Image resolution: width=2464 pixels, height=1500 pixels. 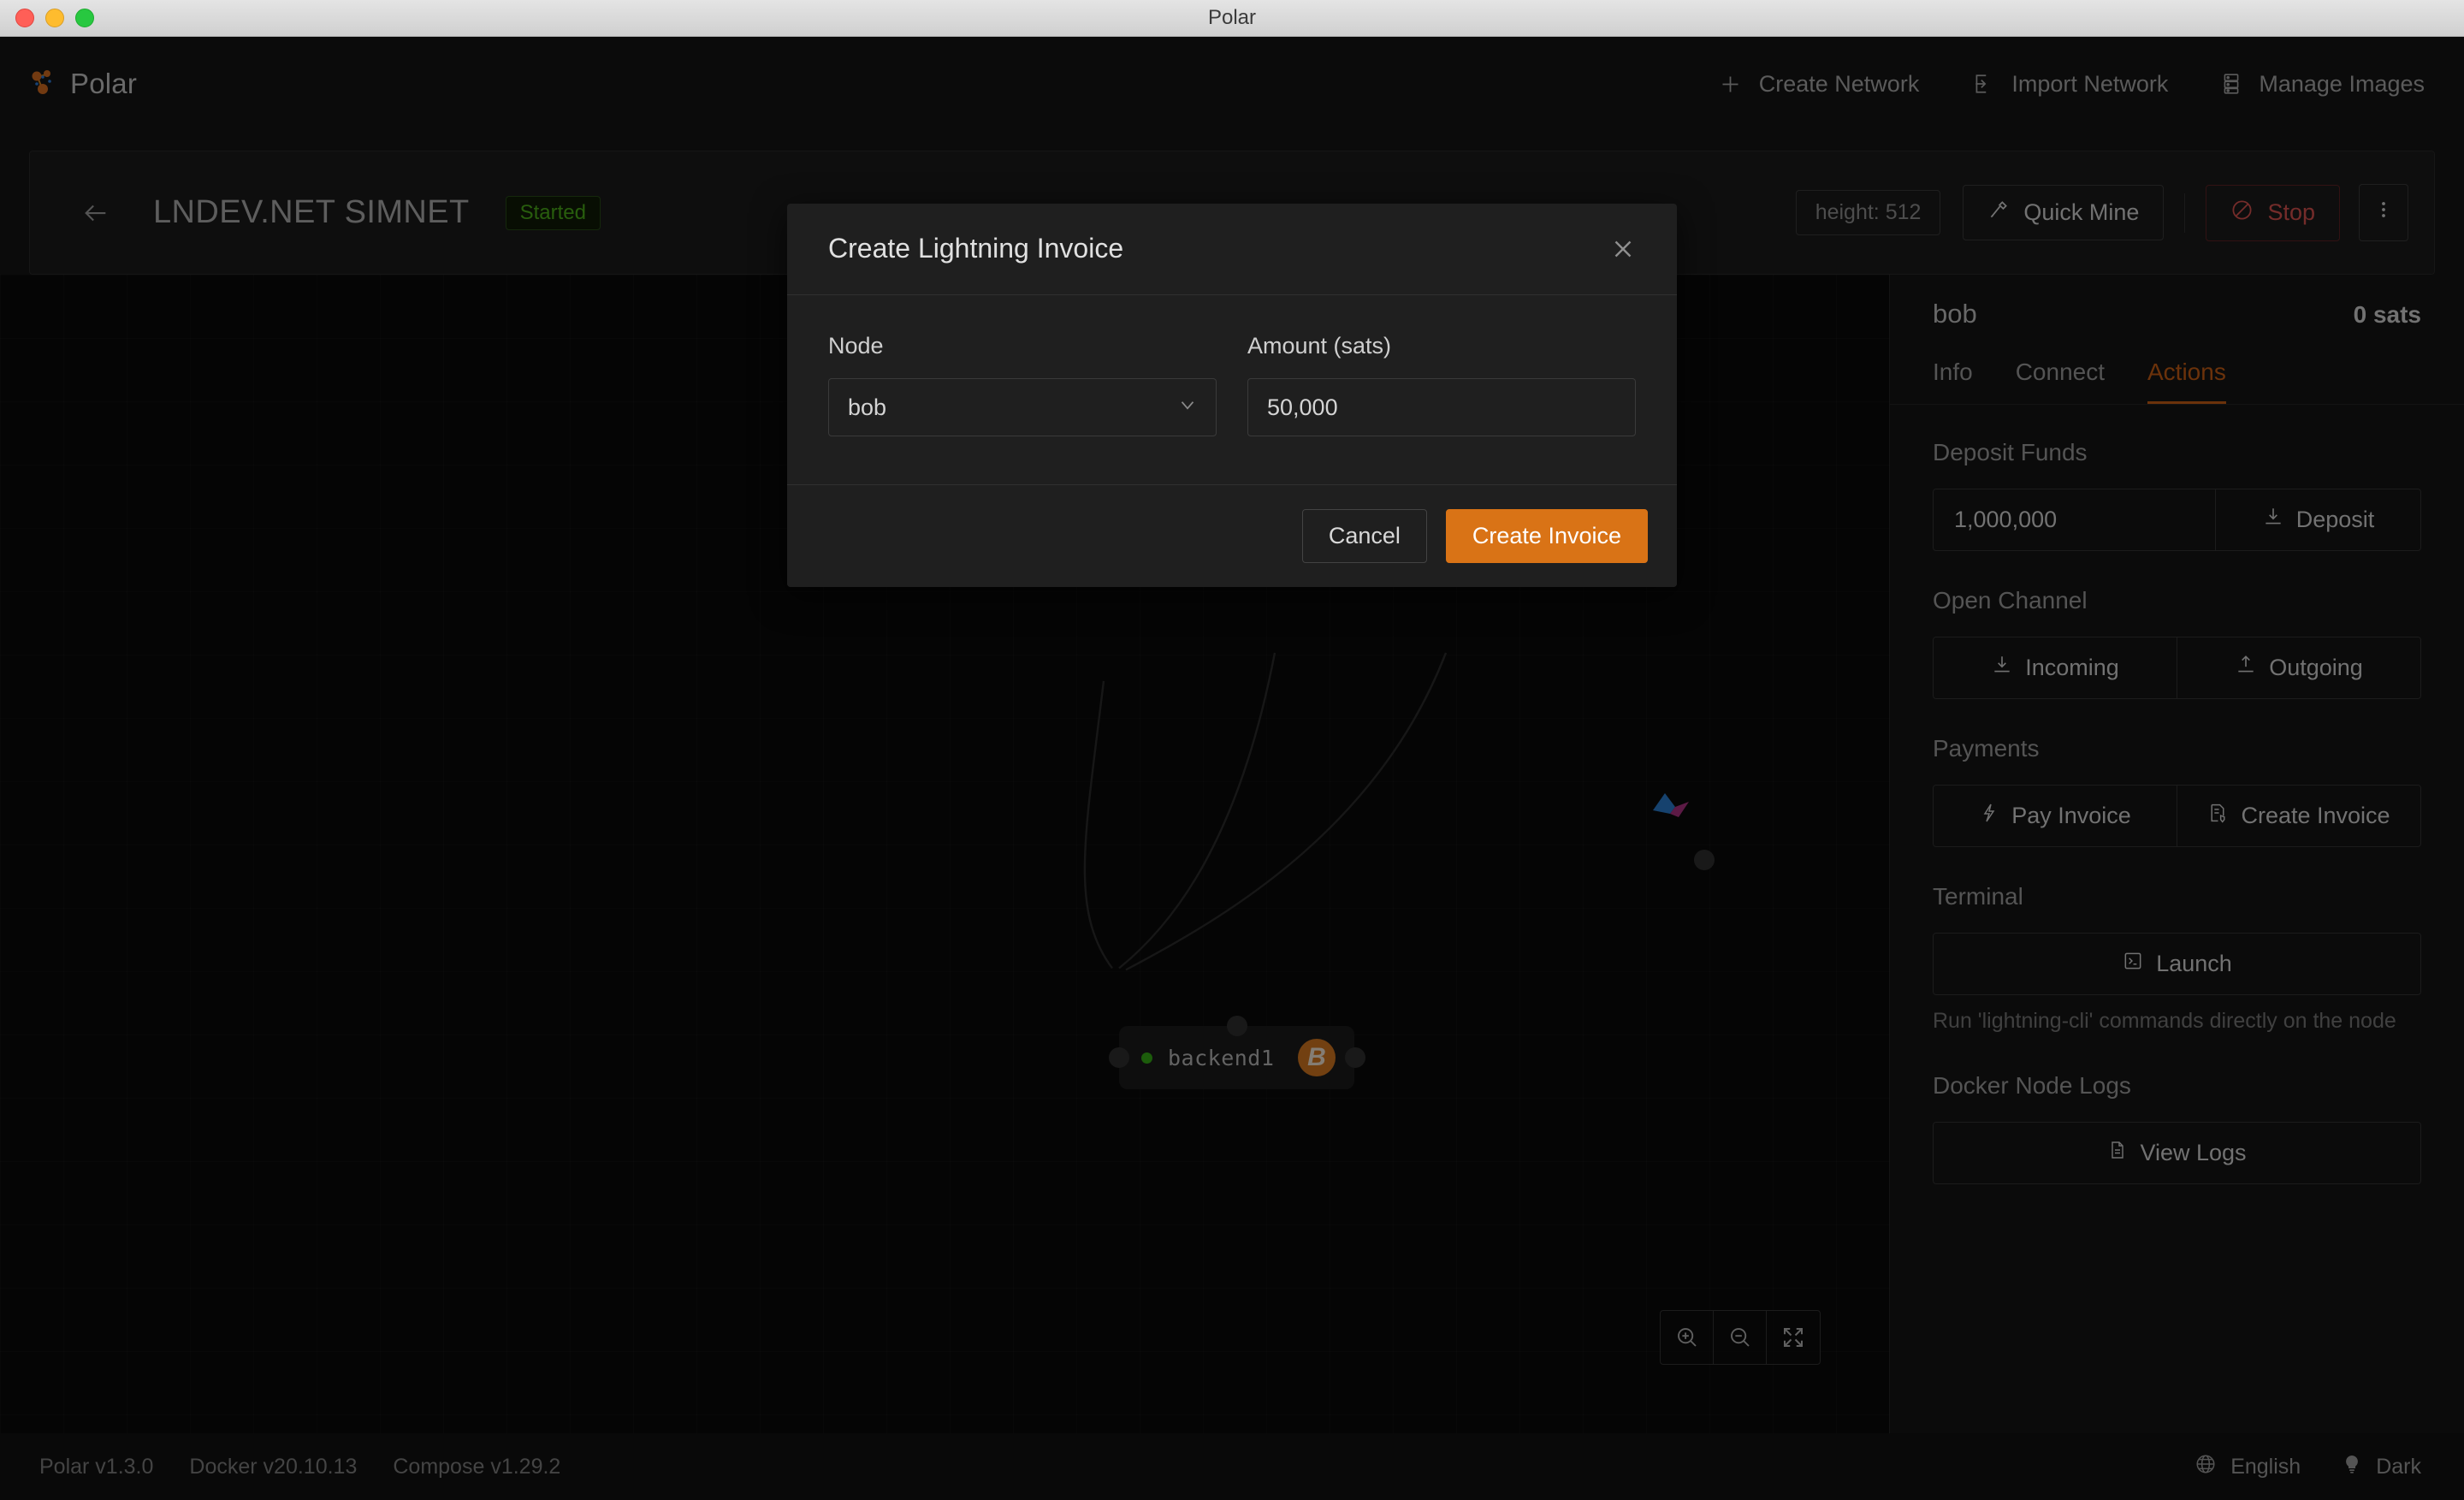 What do you see at coordinates (856, 346) in the screenshot?
I see `node-field-label: Node` at bounding box center [856, 346].